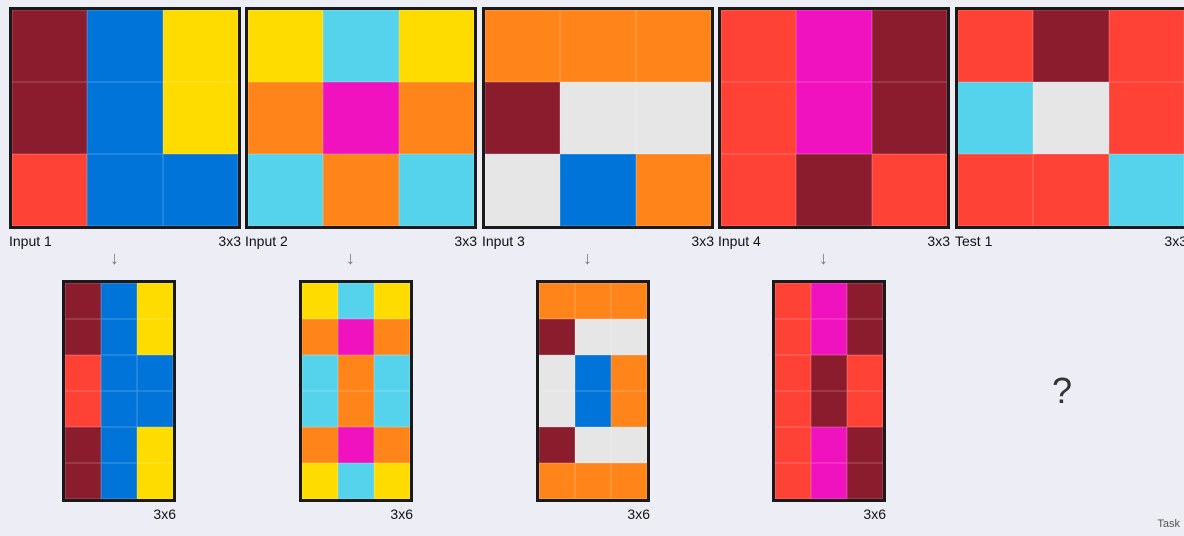  What do you see at coordinates (1168, 524) in the screenshot?
I see `task-label: Task` at bounding box center [1168, 524].